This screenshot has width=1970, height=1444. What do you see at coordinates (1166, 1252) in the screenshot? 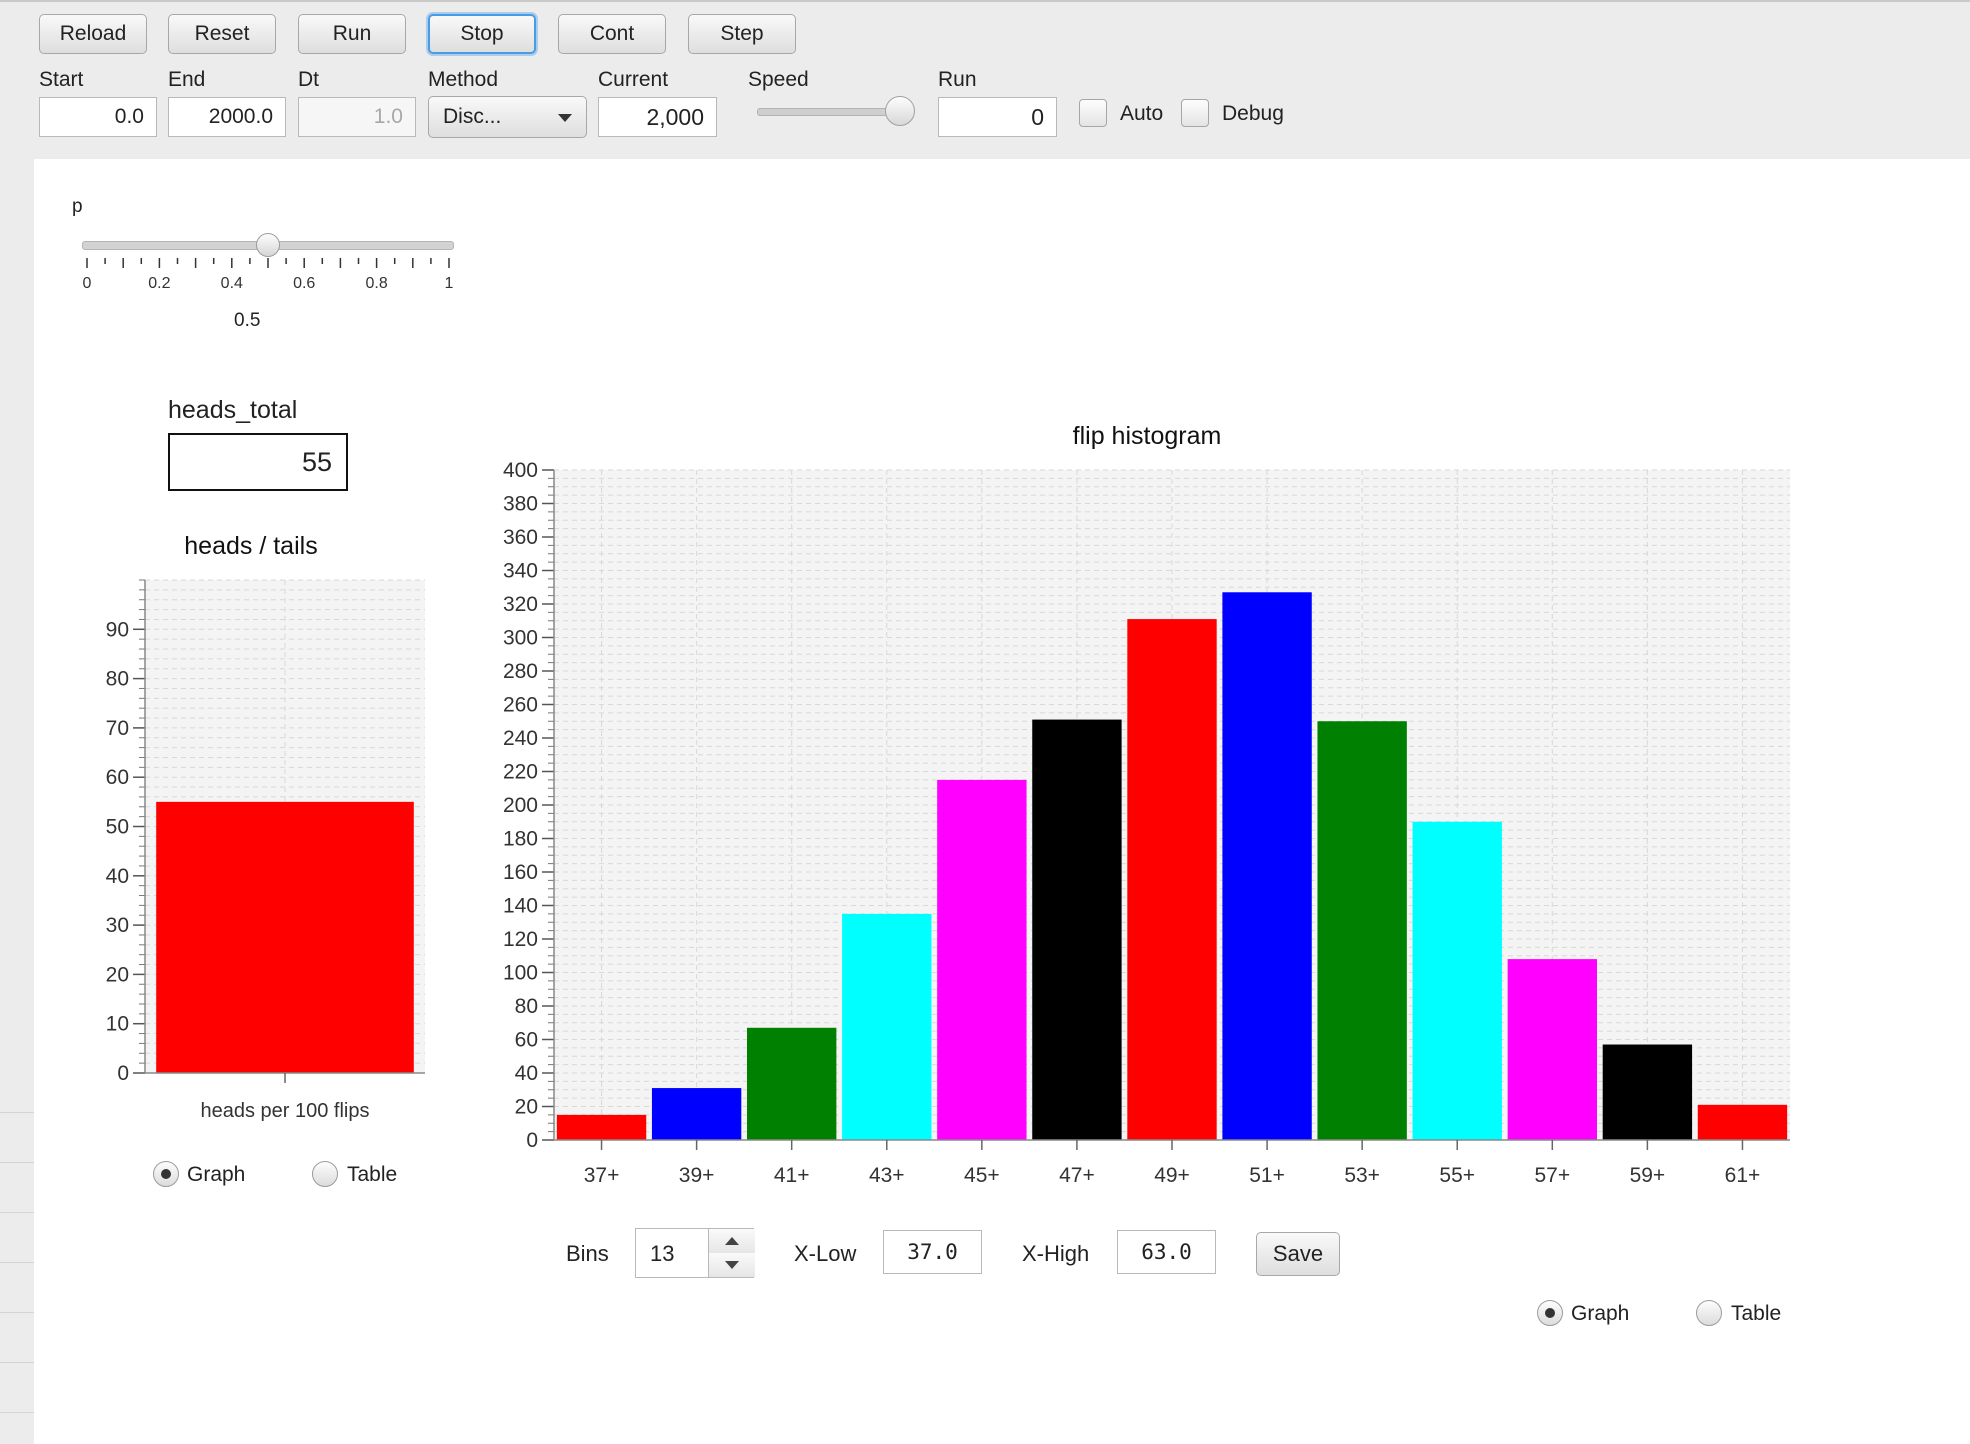
I see `xhigh-field: 63.0` at bounding box center [1166, 1252].